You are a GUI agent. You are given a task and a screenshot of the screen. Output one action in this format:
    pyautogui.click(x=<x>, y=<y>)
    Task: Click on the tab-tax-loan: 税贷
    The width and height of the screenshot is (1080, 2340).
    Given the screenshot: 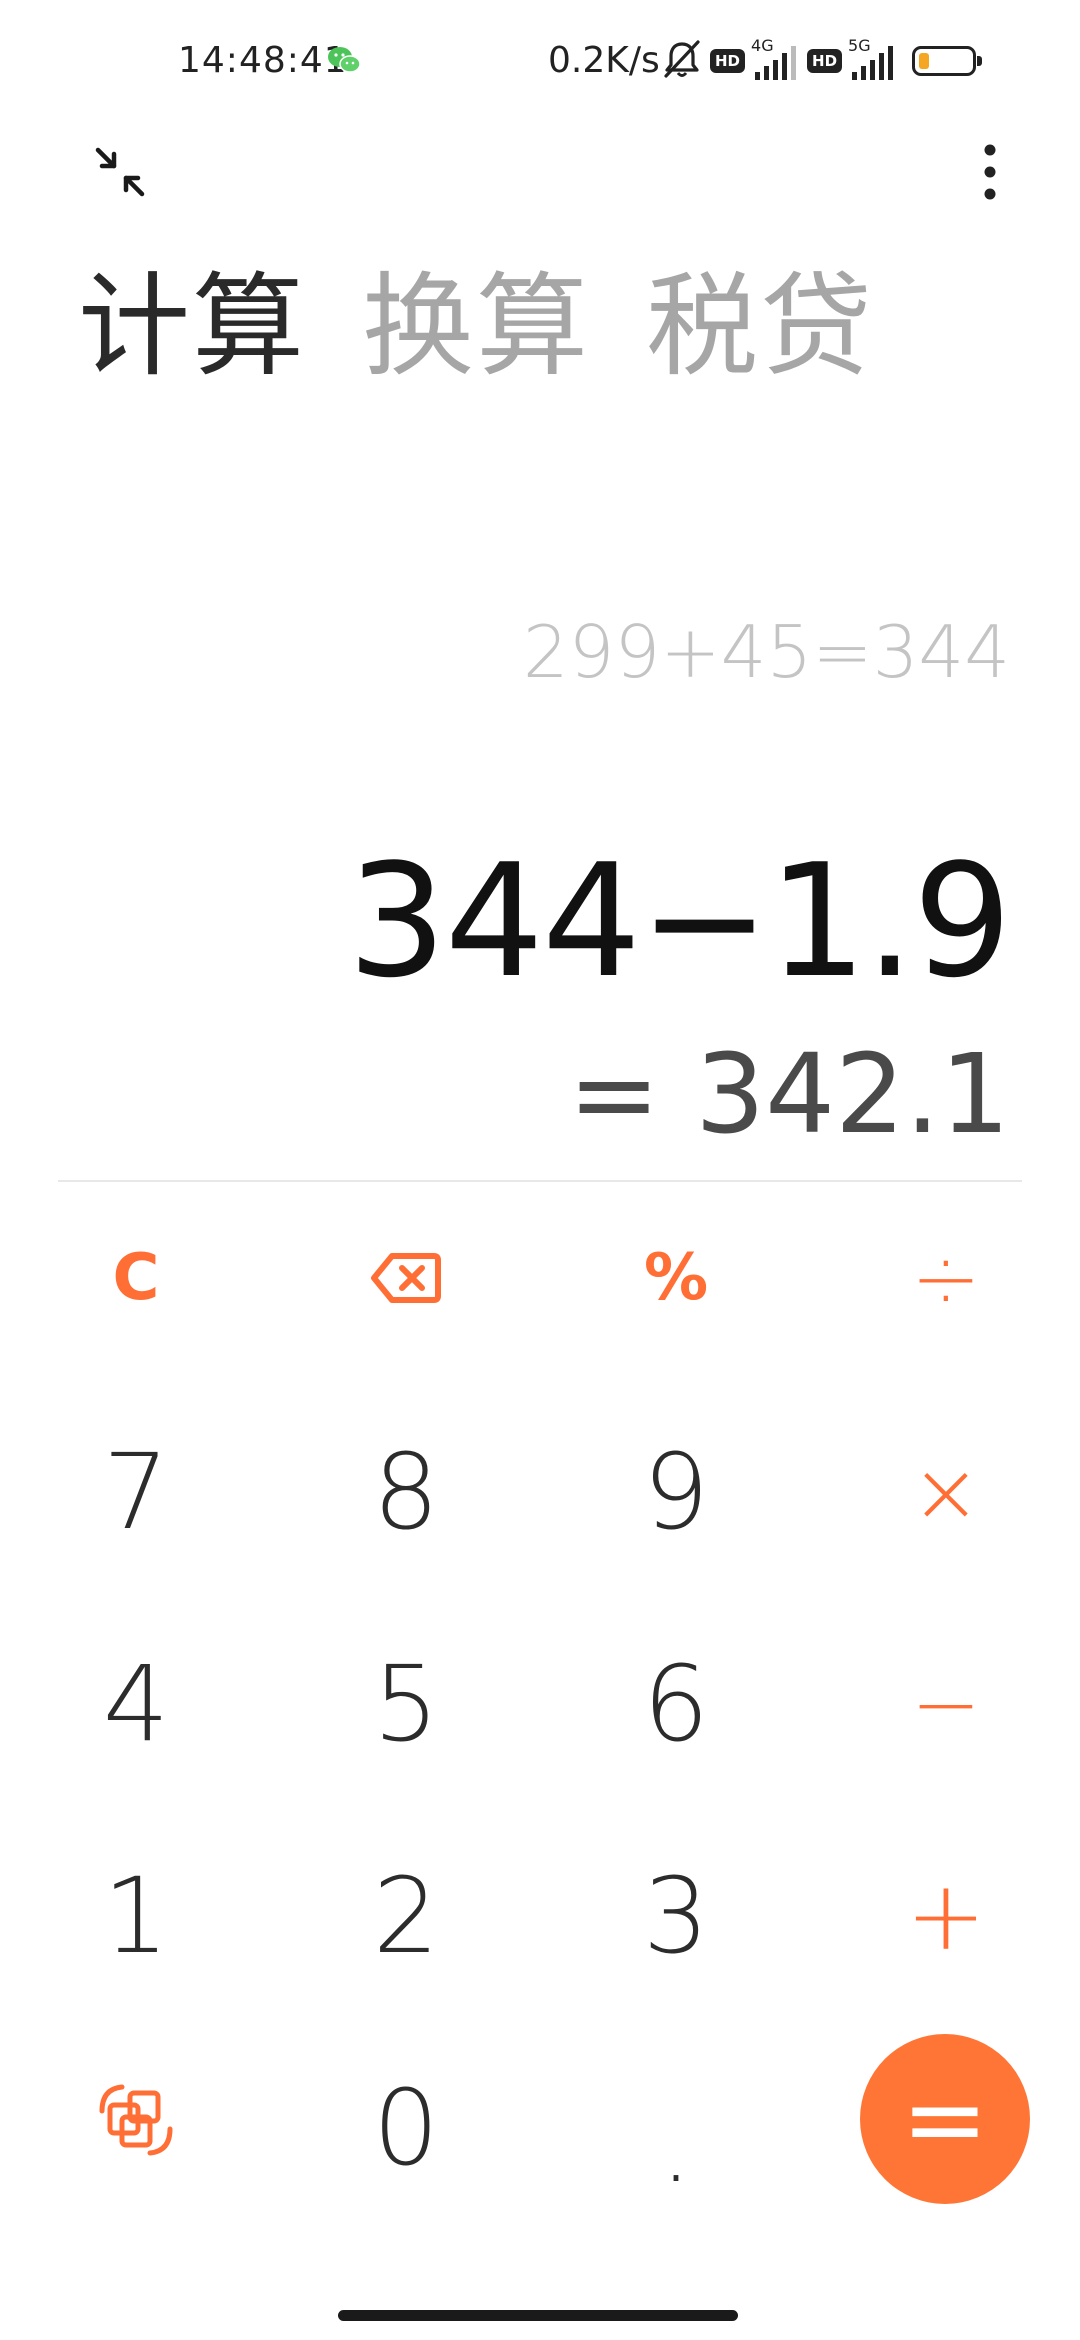 What is the action you would take?
    pyautogui.click(x=760, y=327)
    